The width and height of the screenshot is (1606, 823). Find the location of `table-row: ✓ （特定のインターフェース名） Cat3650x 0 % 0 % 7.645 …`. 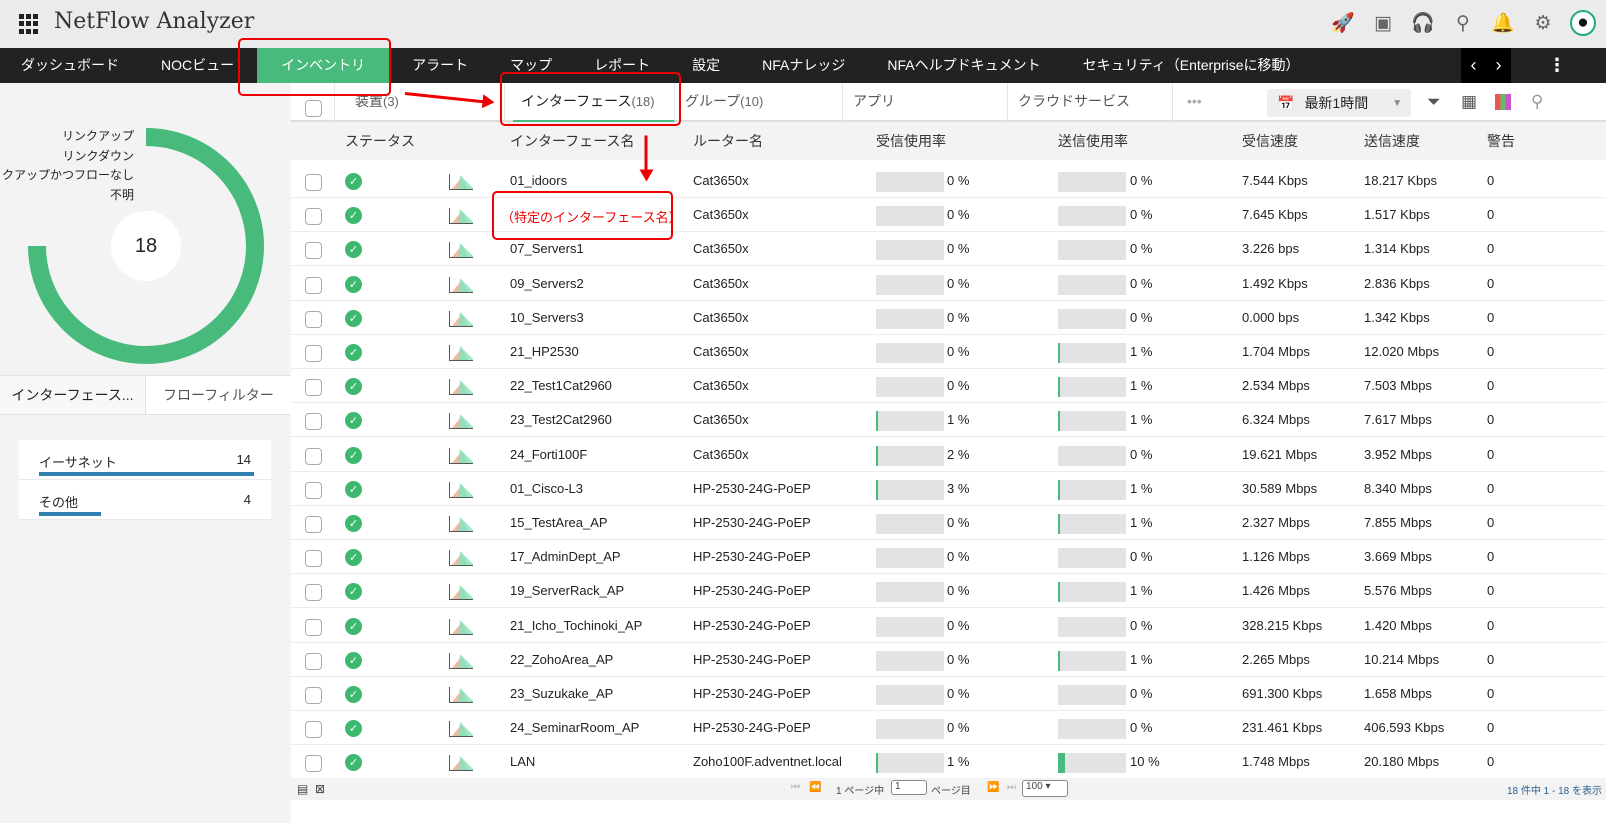

table-row: ✓ （特定のインターフェース名） Cat3650x 0 % 0 % 7.645 … is located at coordinates (948, 215).